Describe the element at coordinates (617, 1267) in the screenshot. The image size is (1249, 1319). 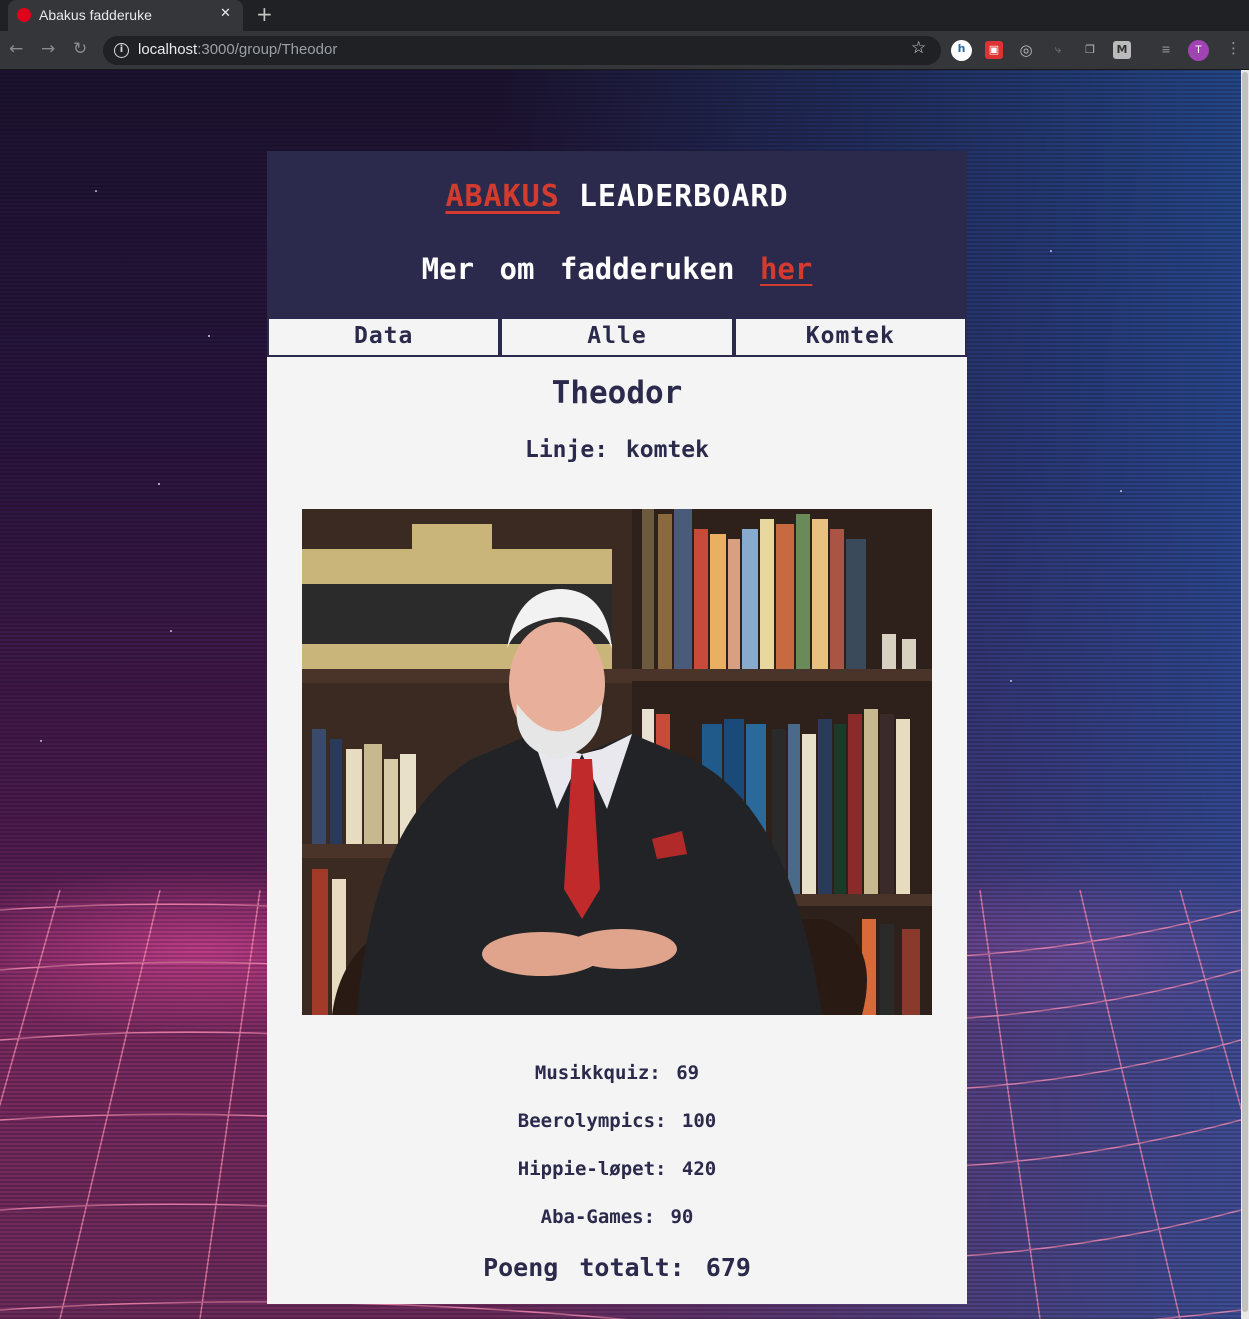
I see `total-score: Poeng totalt: 679` at that location.